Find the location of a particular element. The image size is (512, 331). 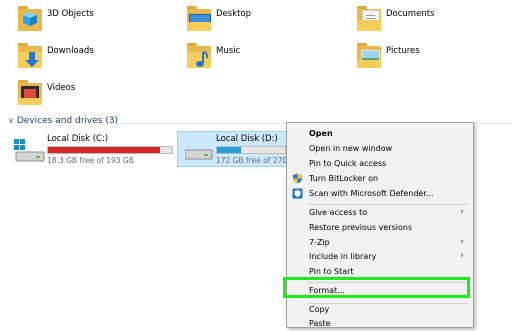

menu-item-give-access: Give access to › is located at coordinates (380, 213).